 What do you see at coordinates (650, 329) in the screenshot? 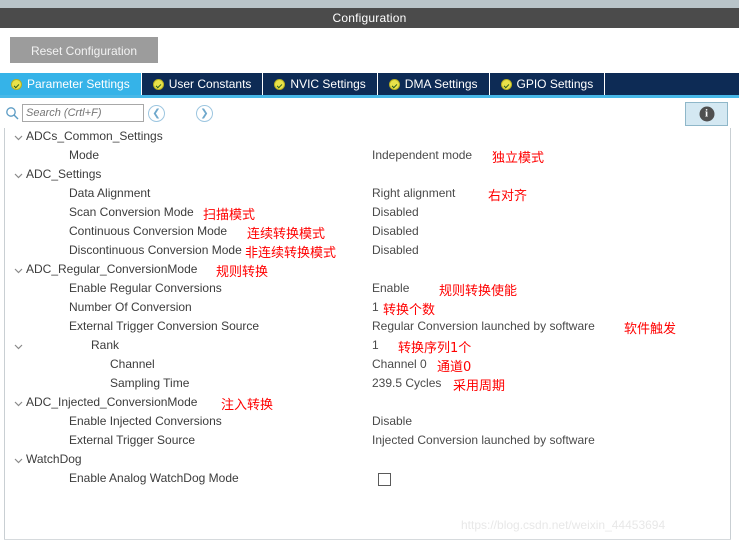
I see `annotation-value: 软件触发` at bounding box center [650, 329].